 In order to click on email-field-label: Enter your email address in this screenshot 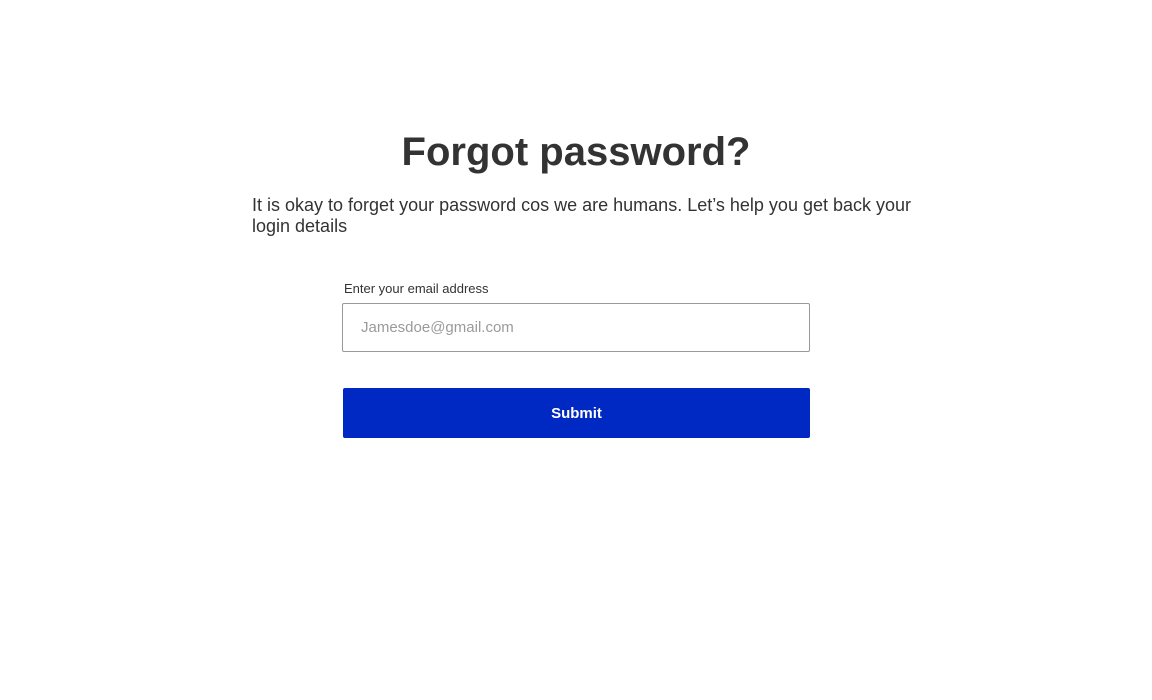, I will do `click(416, 288)`.